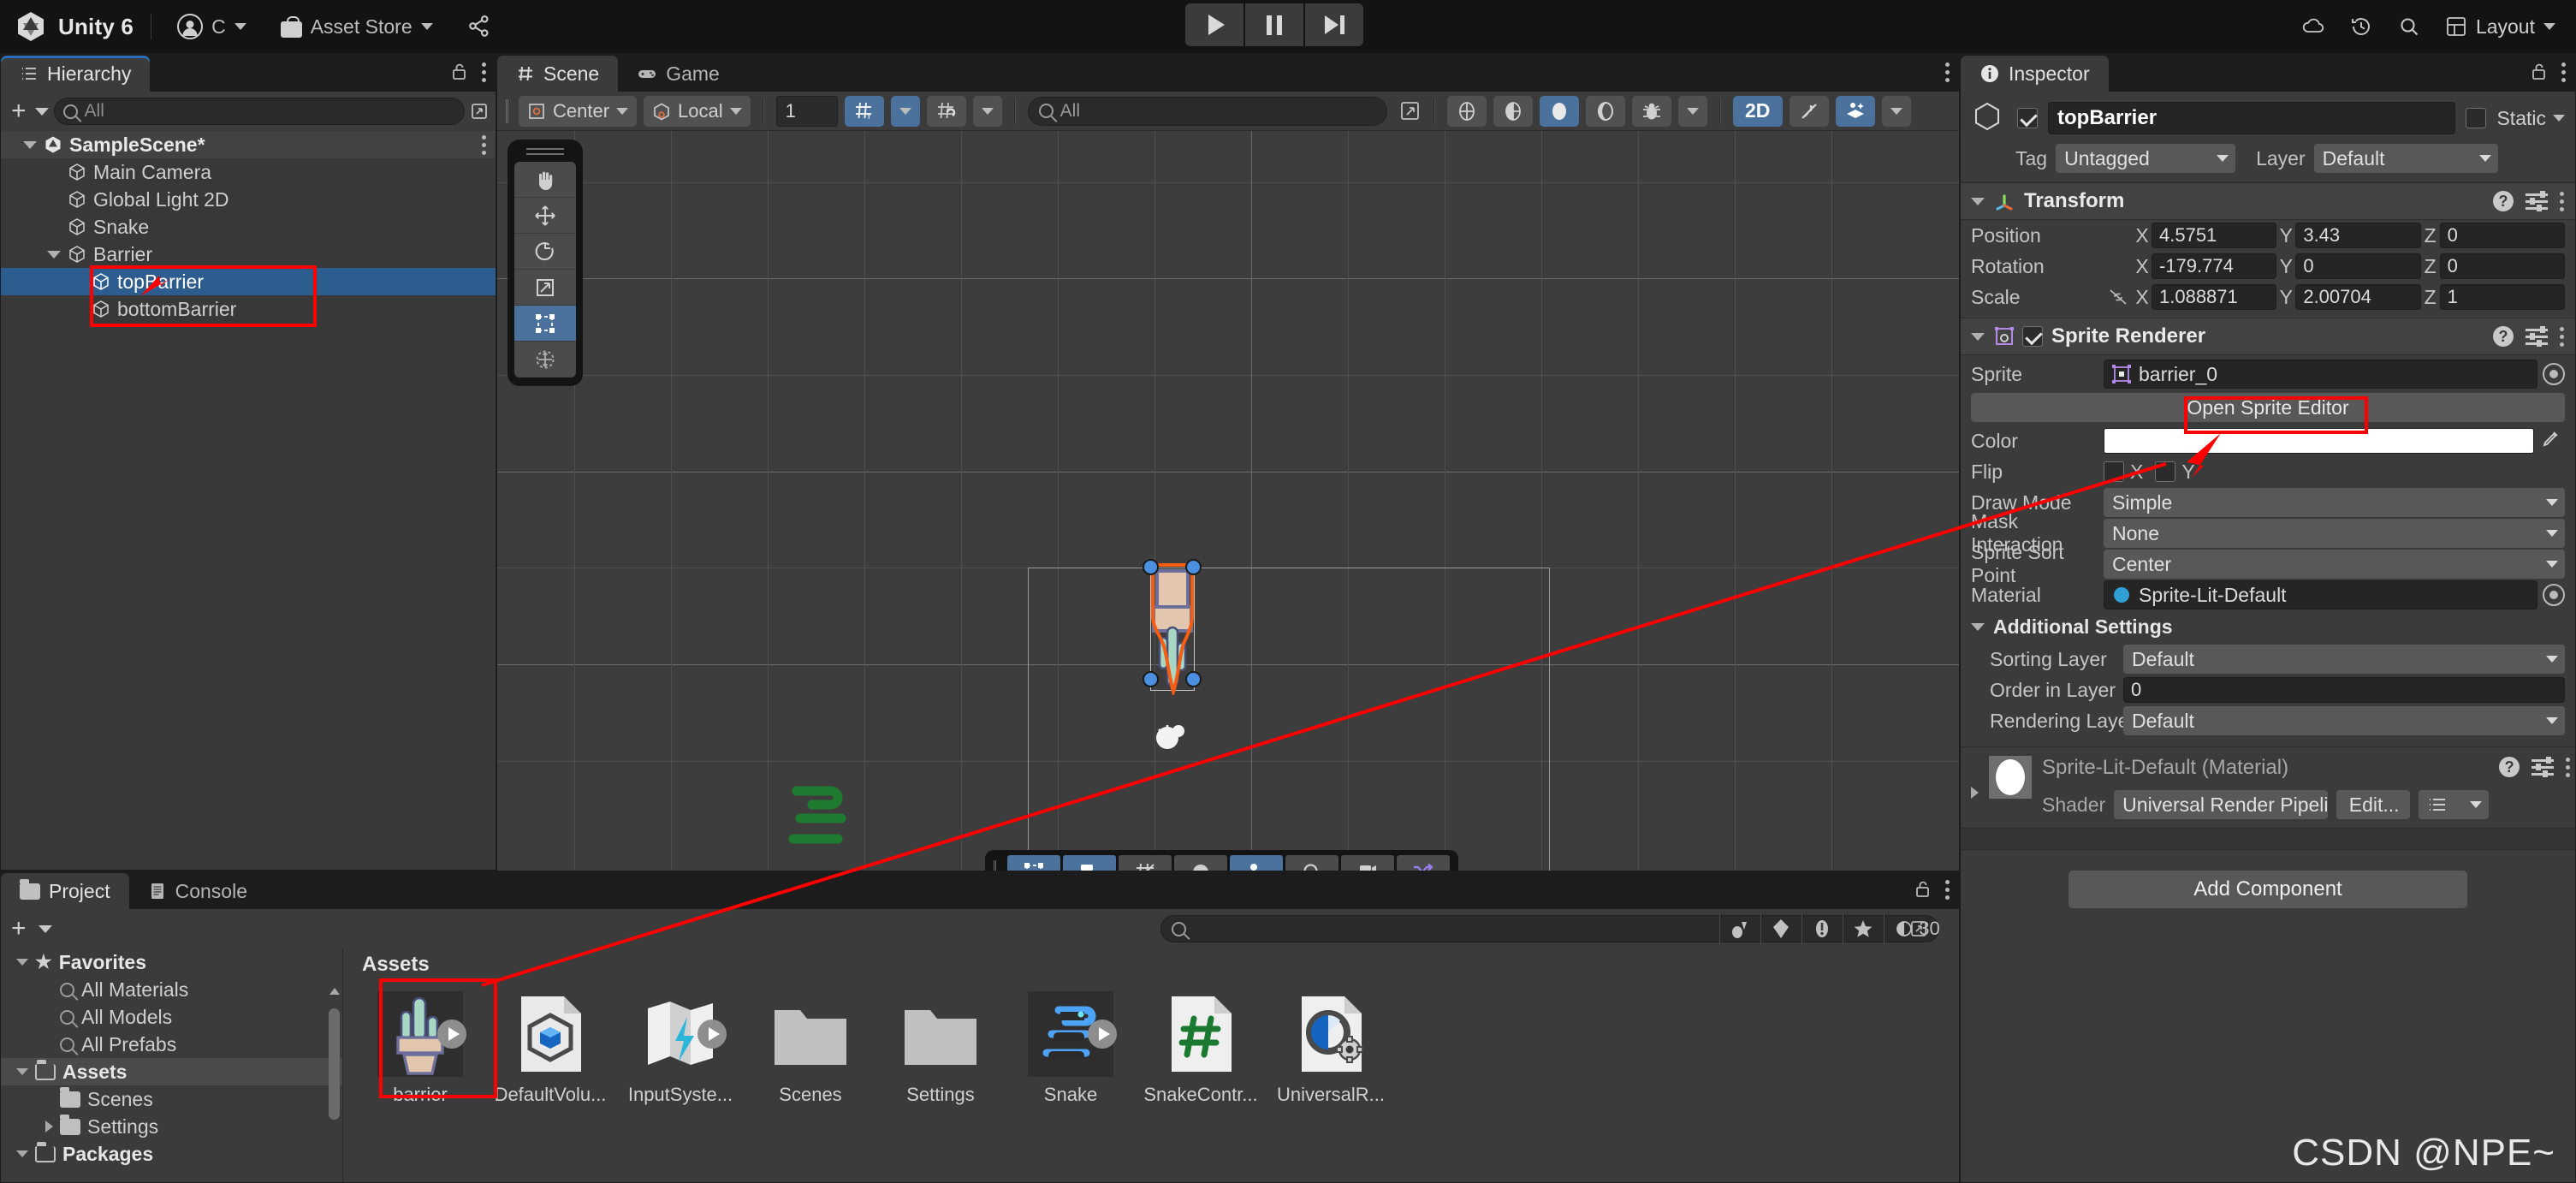 The height and width of the screenshot is (1183, 2576). I want to click on step-button, so click(1334, 25).